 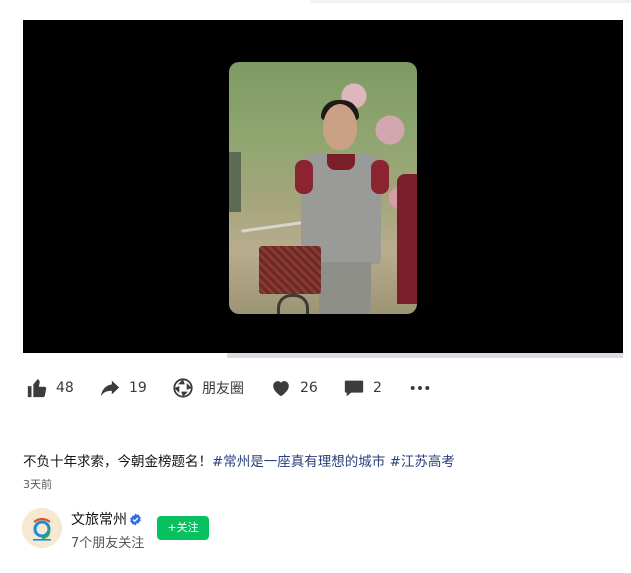 I want to click on post-caption: 不负十年求索，今朝金榜题名！#常州是一座真有理想的城市 #江苏高考, so click(x=323, y=462).